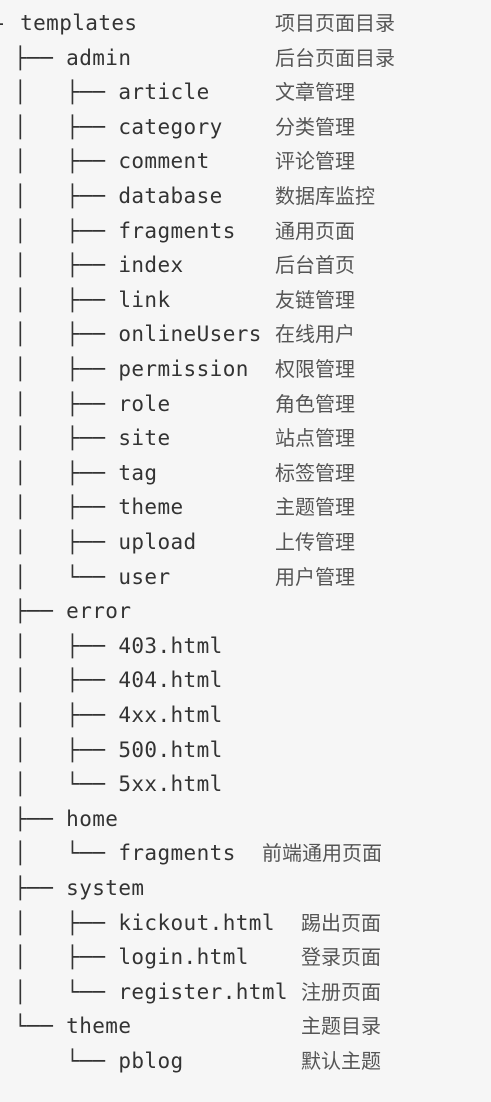 The height and width of the screenshot is (1102, 491). I want to click on entry-description: 文章管理, so click(315, 92).